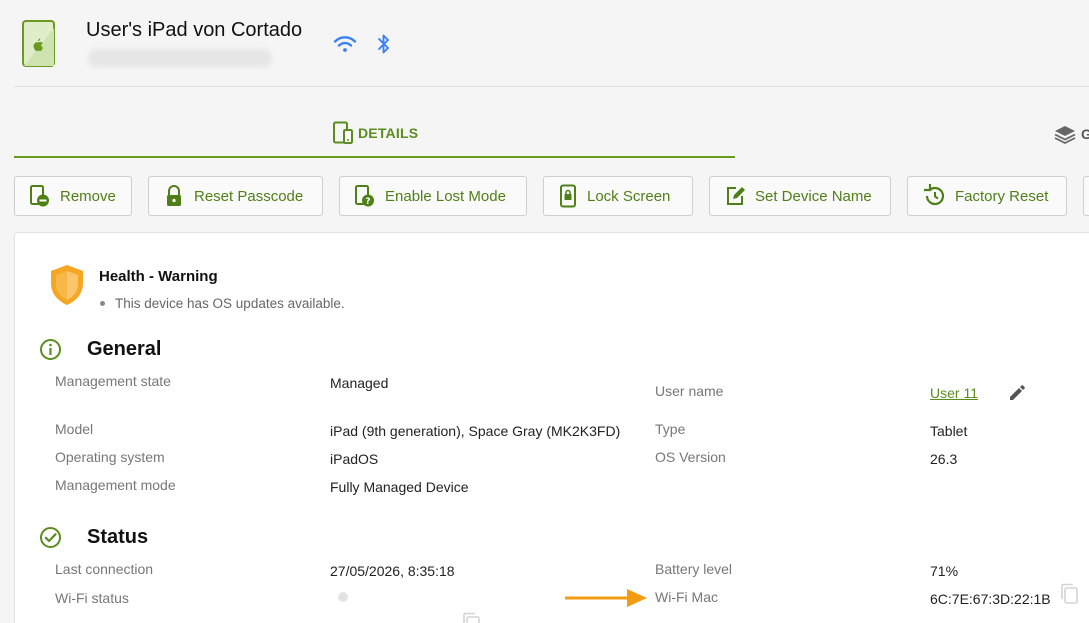 The image size is (1089, 623). I want to click on os-version-label: OS Version, so click(690, 457).